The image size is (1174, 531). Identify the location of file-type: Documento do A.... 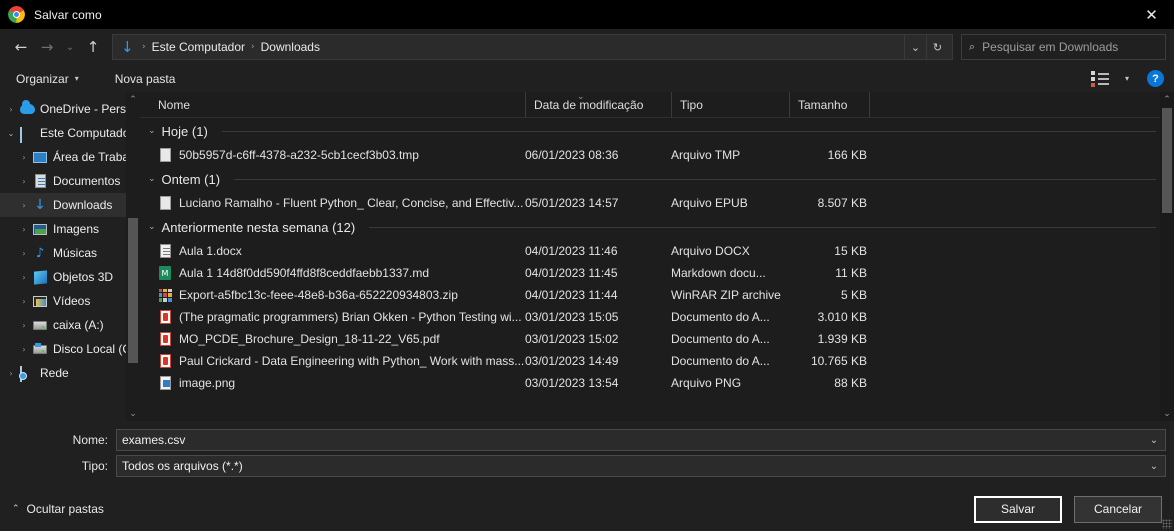
(720, 317).